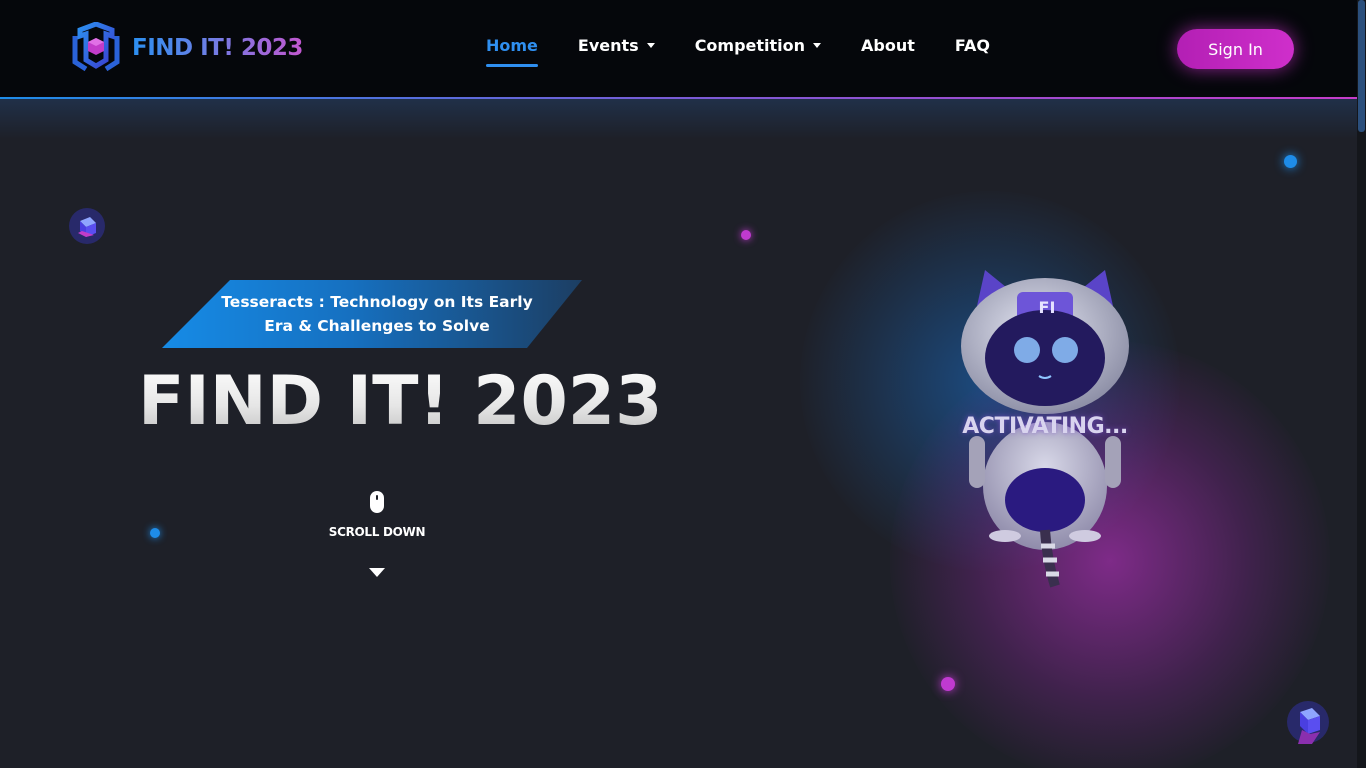 The width and height of the screenshot is (1366, 768). What do you see at coordinates (400, 401) in the screenshot?
I see `hero-title: FIND IT! 2023` at bounding box center [400, 401].